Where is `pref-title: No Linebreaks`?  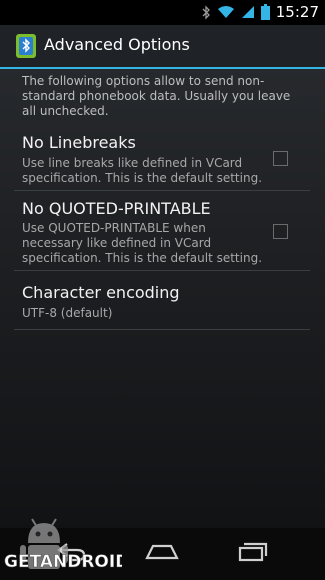
pref-title: No Linebreaks is located at coordinates (79, 142).